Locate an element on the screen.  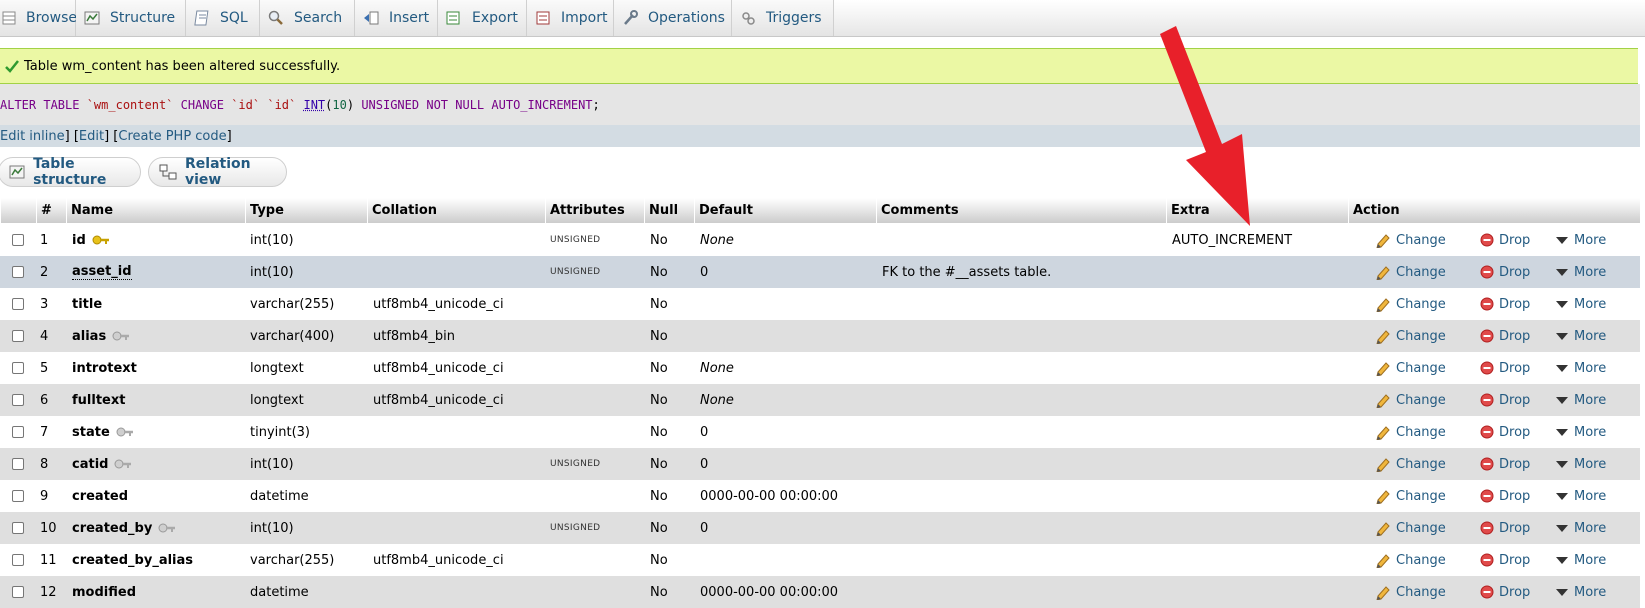
column-name: introtext is located at coordinates (104, 368).